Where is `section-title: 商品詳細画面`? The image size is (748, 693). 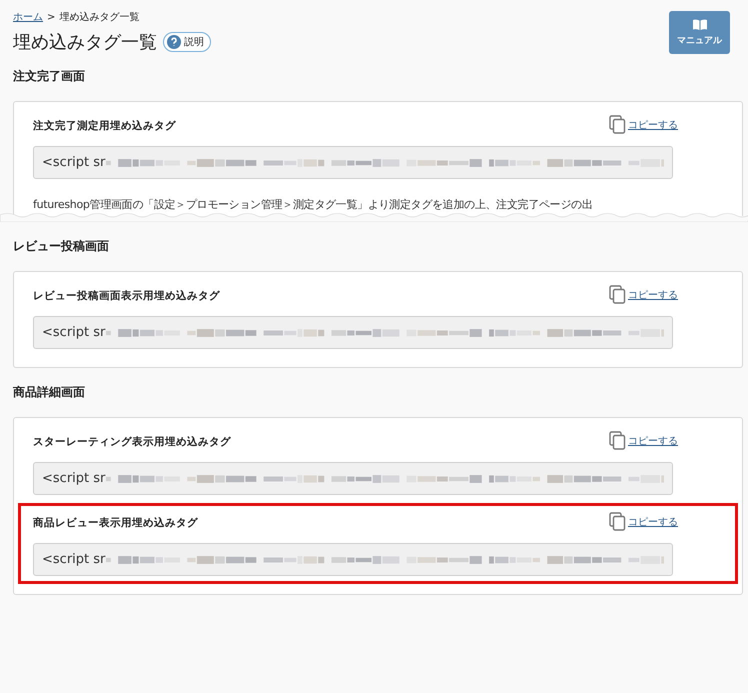
section-title: 商品詳細画面 is located at coordinates (49, 392).